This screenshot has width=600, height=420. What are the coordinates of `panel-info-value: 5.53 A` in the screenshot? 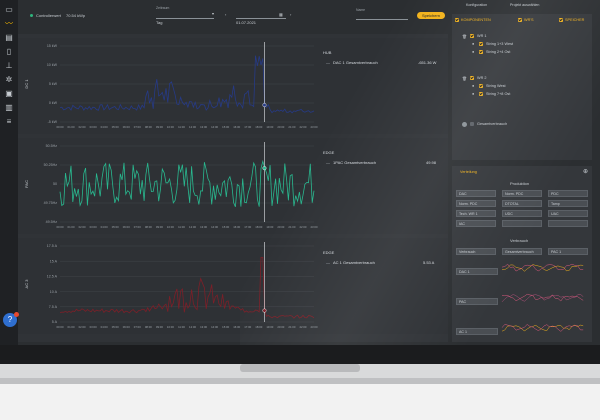 It's located at (429, 262).